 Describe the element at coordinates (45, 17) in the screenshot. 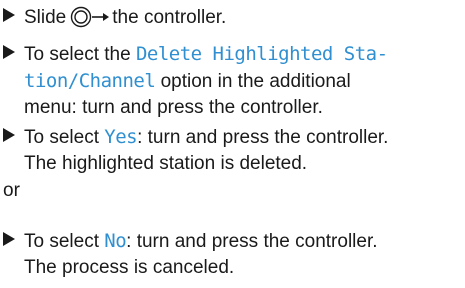

I see `step-text: Slide` at that location.